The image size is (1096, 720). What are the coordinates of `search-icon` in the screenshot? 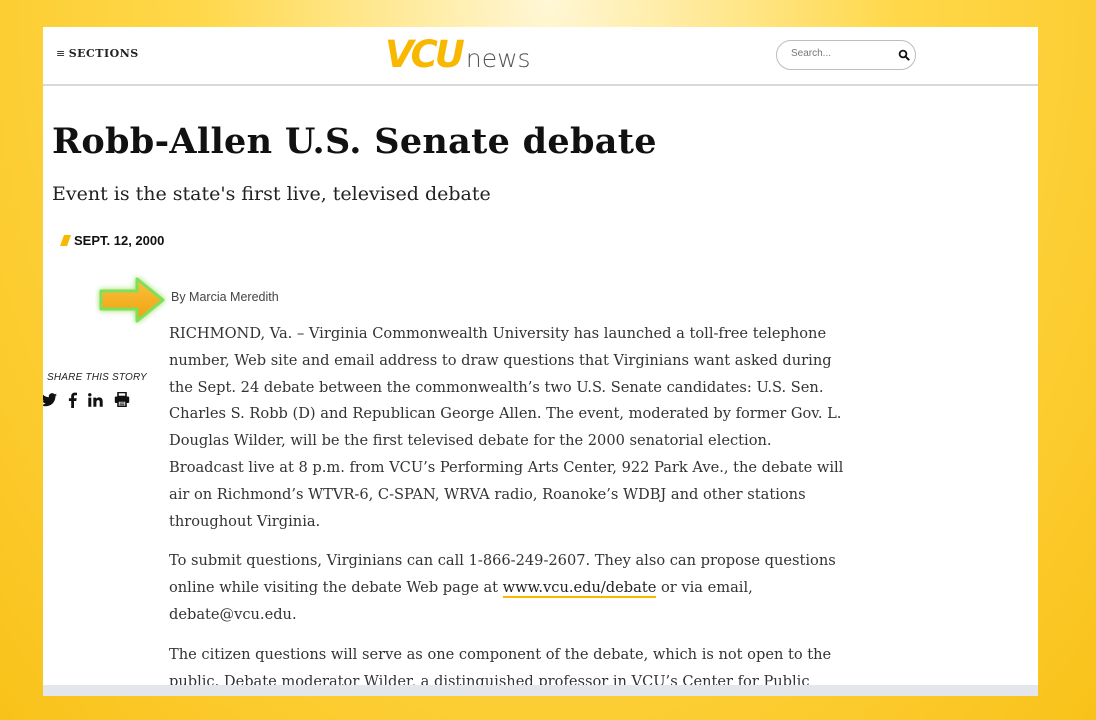 It's located at (904, 55).